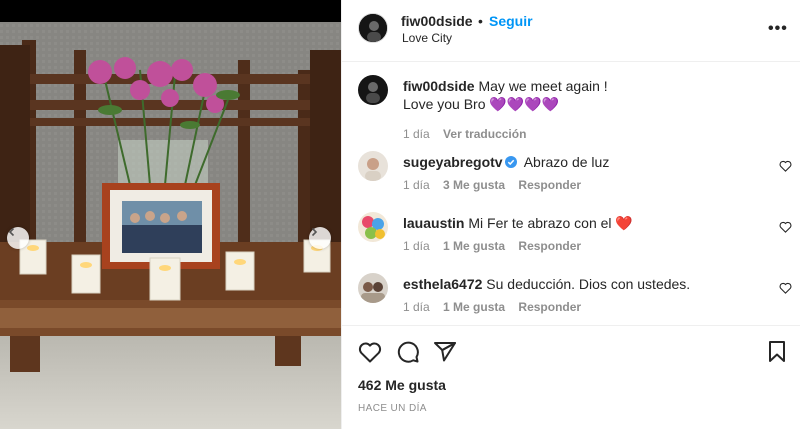 Image resolution: width=800 pixels, height=429 pixels. Describe the element at coordinates (777, 352) in the screenshot. I see `bookmark-icon` at that location.